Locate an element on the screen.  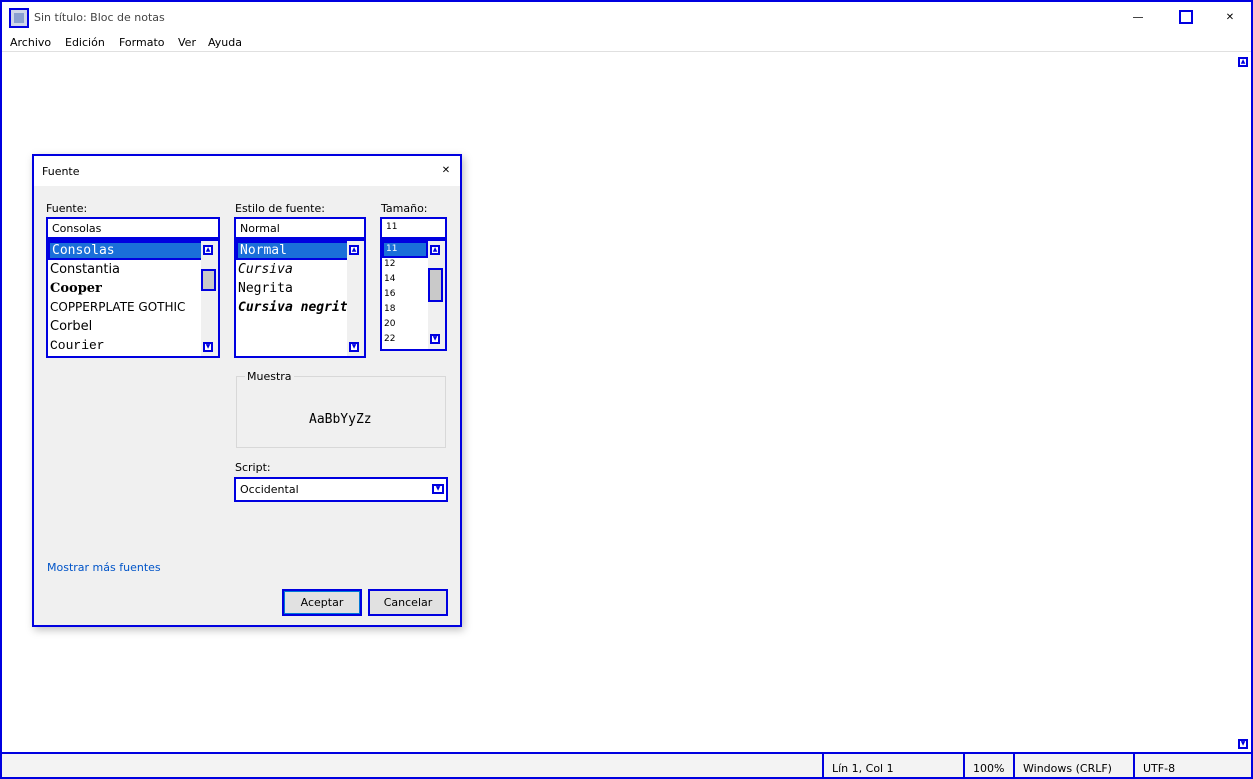
size-label: Tamaño: is located at coordinates (404, 208).